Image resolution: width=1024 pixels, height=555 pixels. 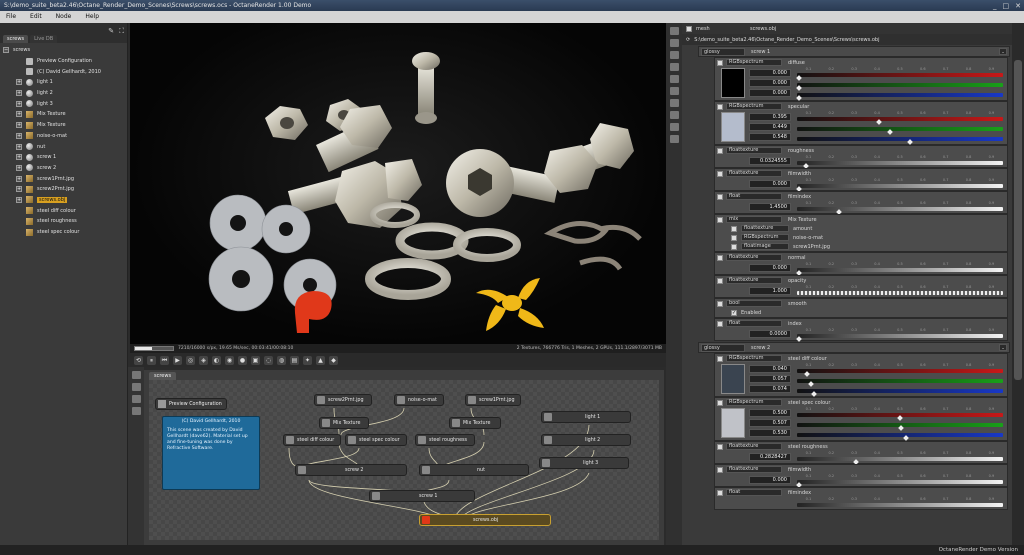 I want to click on menu-edit: Edit, so click(x=36, y=17).